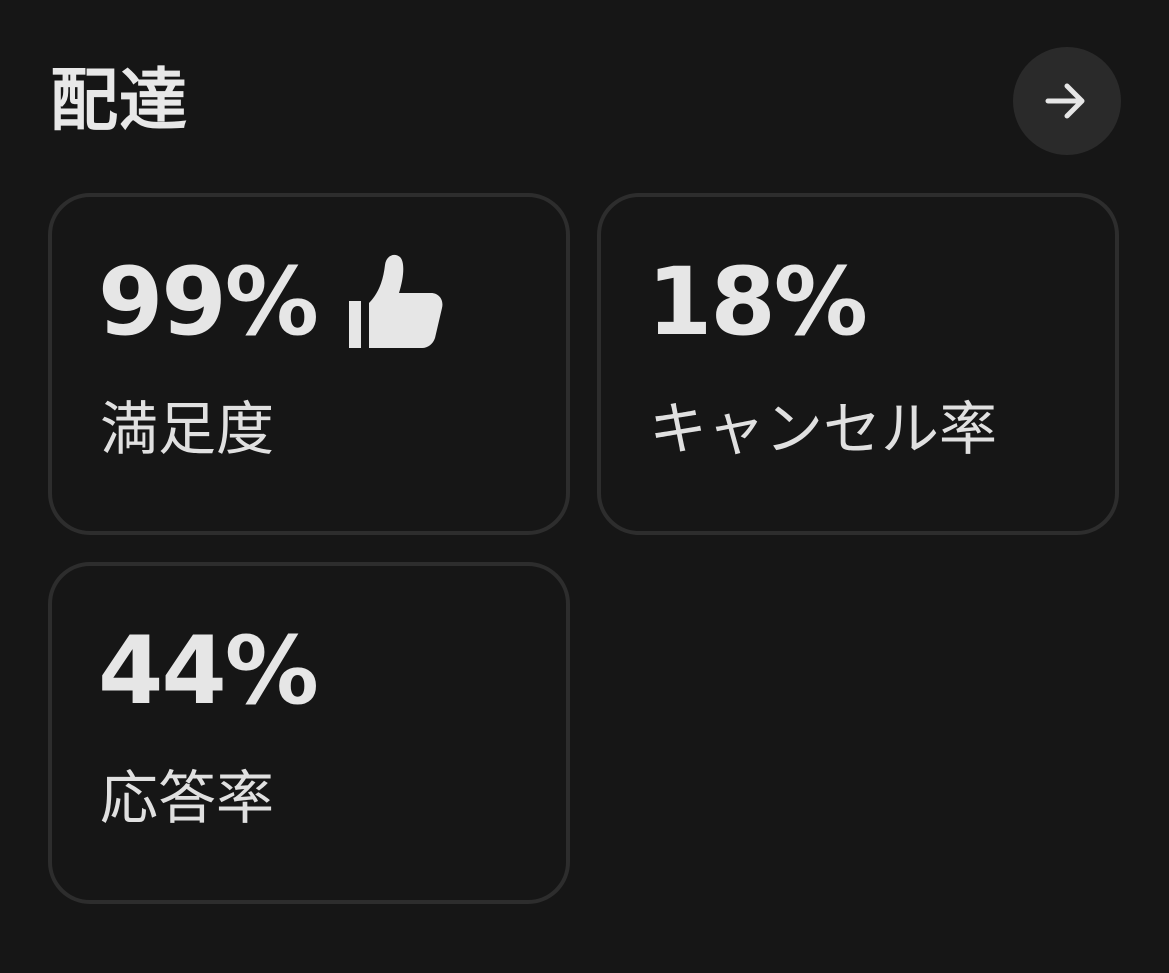  Describe the element at coordinates (119, 101) in the screenshot. I see `section-title: 配達` at that location.